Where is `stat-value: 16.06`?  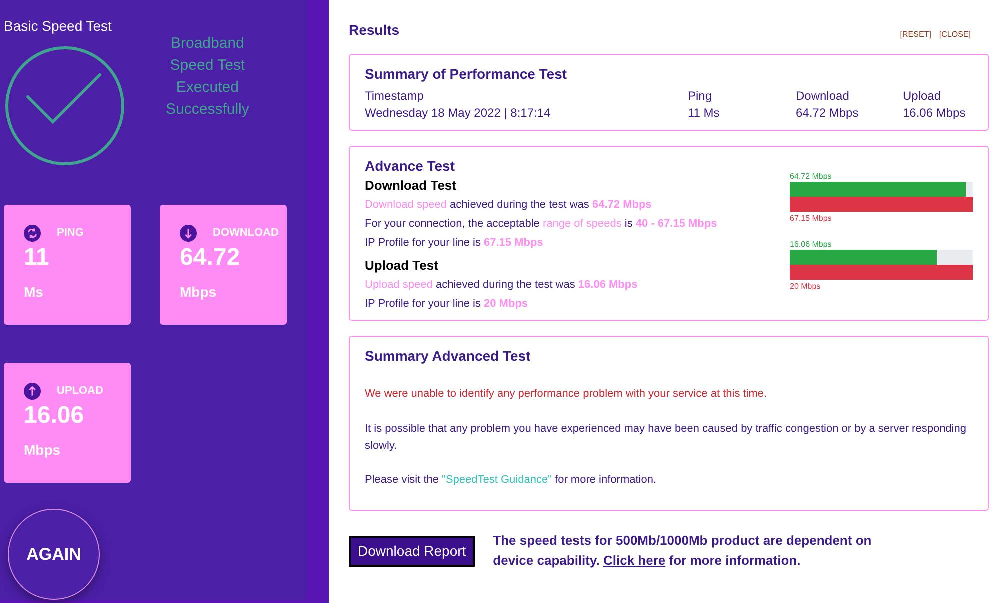 stat-value: 16.06 is located at coordinates (55, 416).